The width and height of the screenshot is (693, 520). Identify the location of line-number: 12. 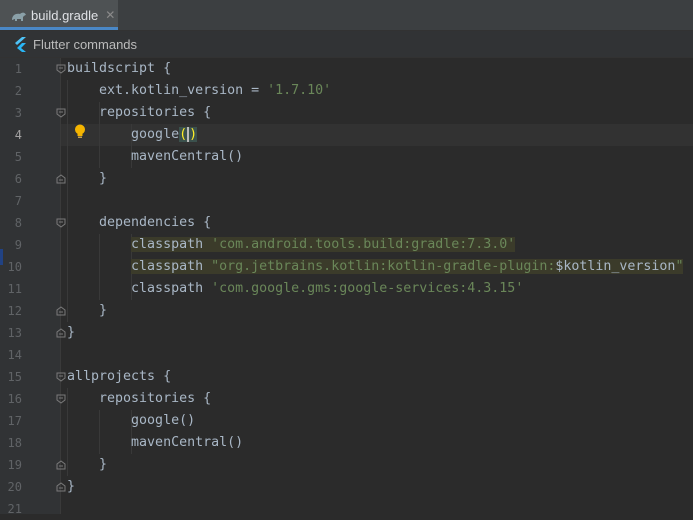
(14, 311).